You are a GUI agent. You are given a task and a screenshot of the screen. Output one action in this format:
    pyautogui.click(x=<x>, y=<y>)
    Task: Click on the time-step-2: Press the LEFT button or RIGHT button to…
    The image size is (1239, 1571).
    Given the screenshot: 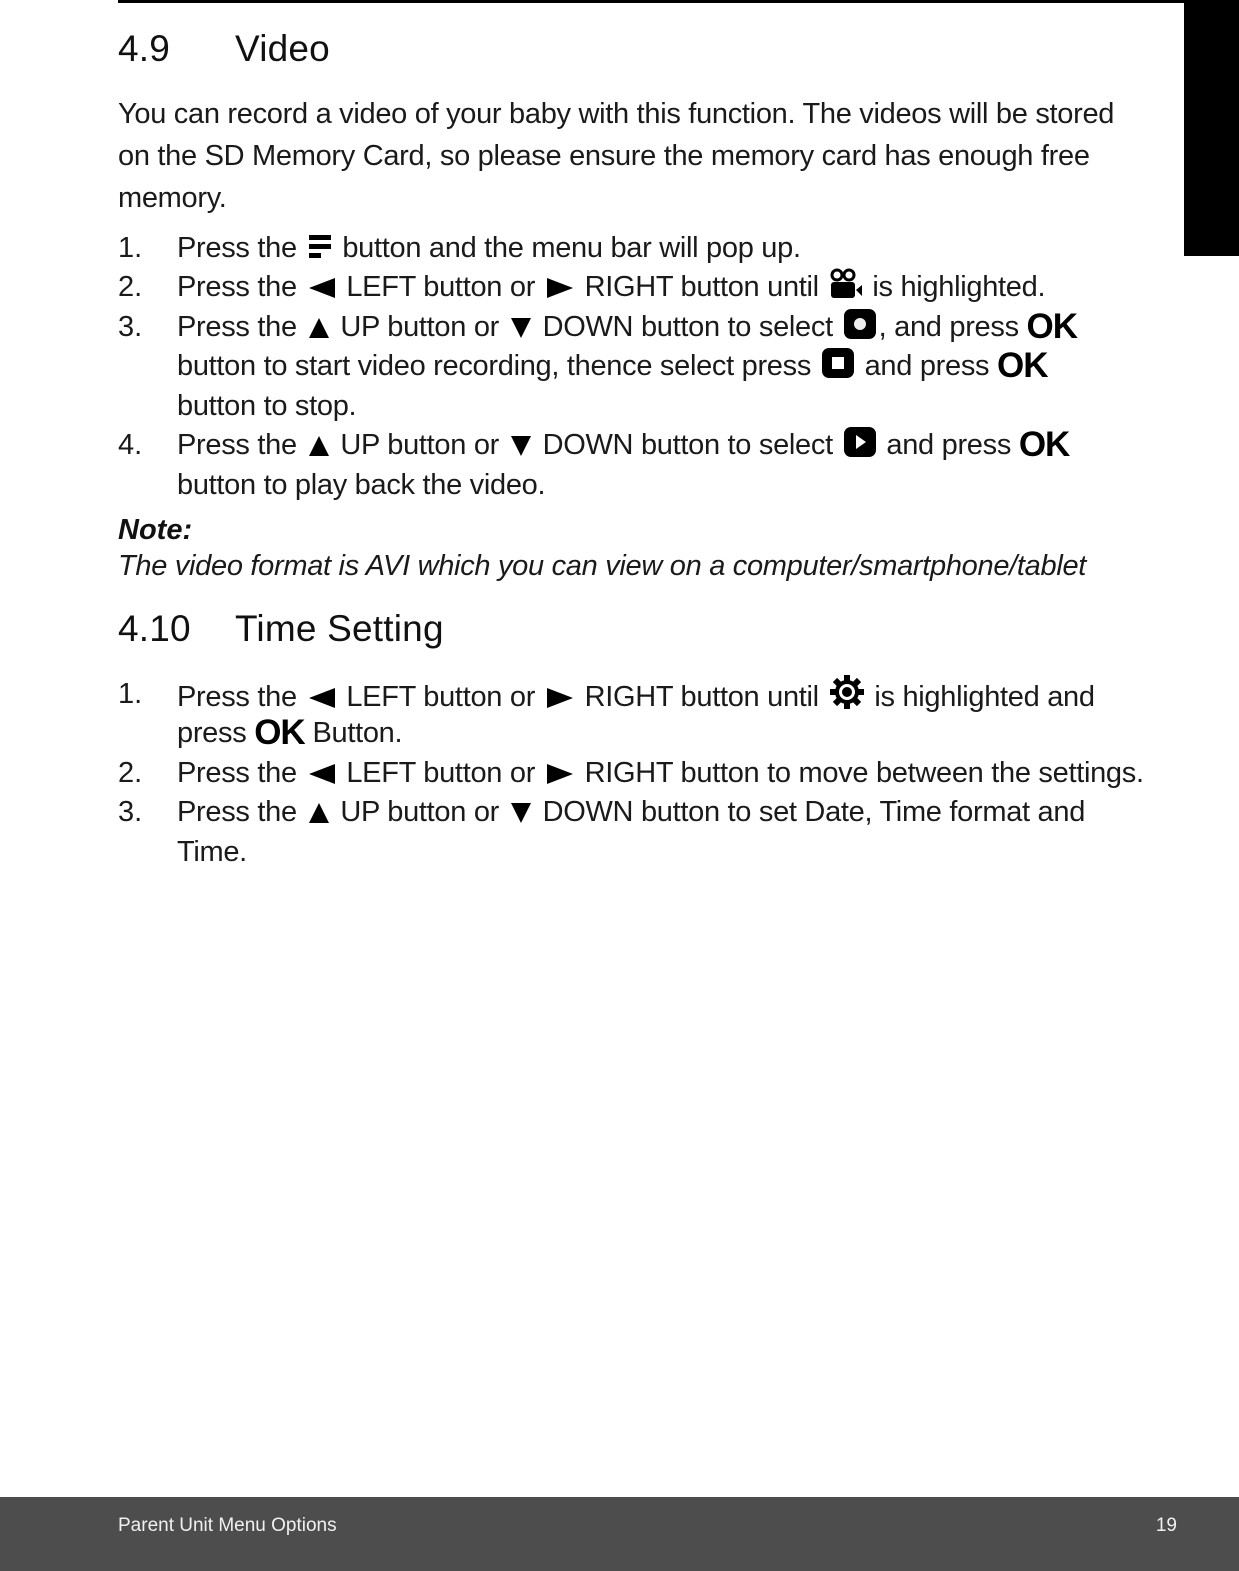 What is the action you would take?
    pyautogui.click(x=660, y=773)
    